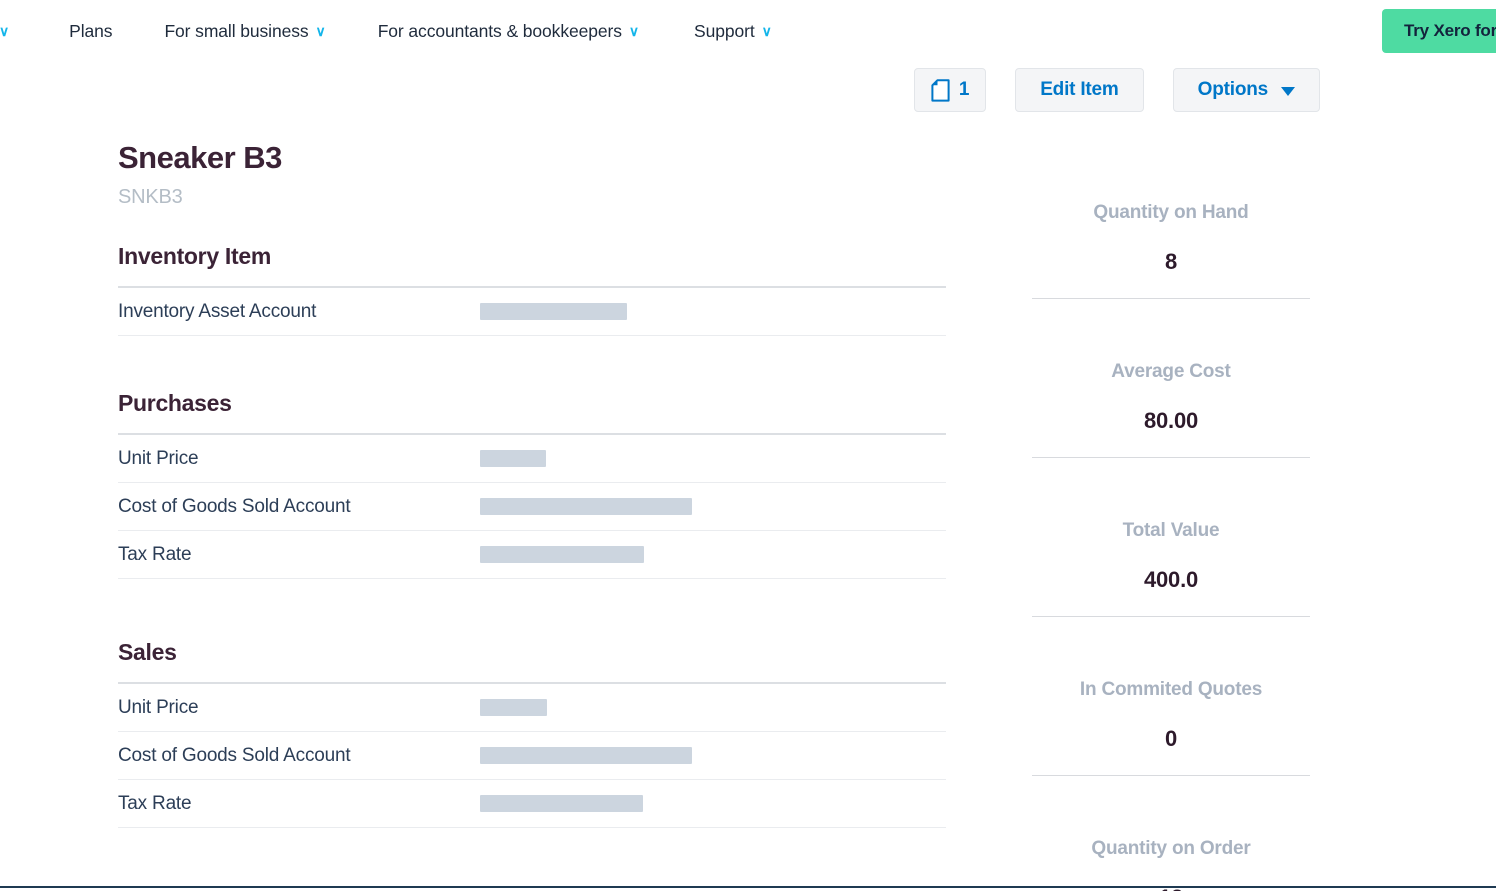 The width and height of the screenshot is (1496, 891). I want to click on stat-label: Total Value, so click(1171, 530).